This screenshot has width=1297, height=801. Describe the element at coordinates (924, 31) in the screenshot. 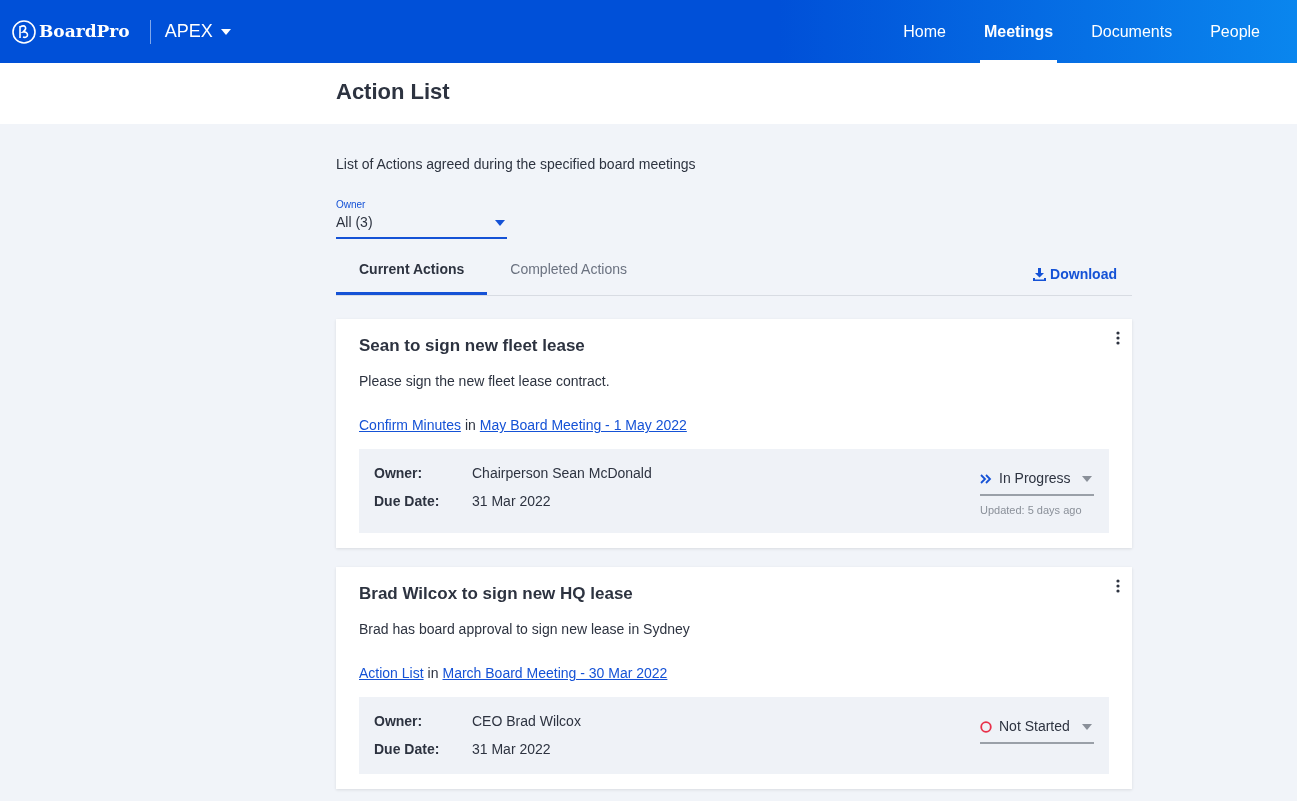

I see `nav-link: Home` at that location.